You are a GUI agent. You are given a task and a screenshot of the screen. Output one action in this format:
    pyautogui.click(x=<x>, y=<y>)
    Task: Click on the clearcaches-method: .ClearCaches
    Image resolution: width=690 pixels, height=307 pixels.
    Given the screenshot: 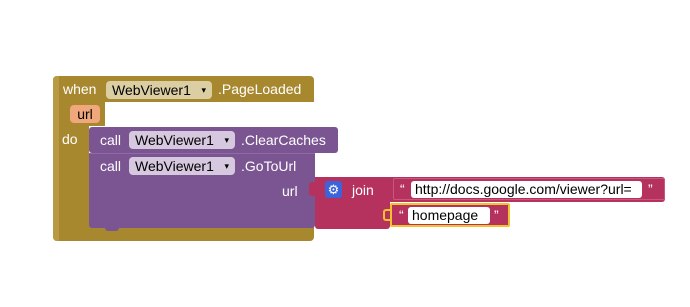 What is the action you would take?
    pyautogui.click(x=283, y=140)
    